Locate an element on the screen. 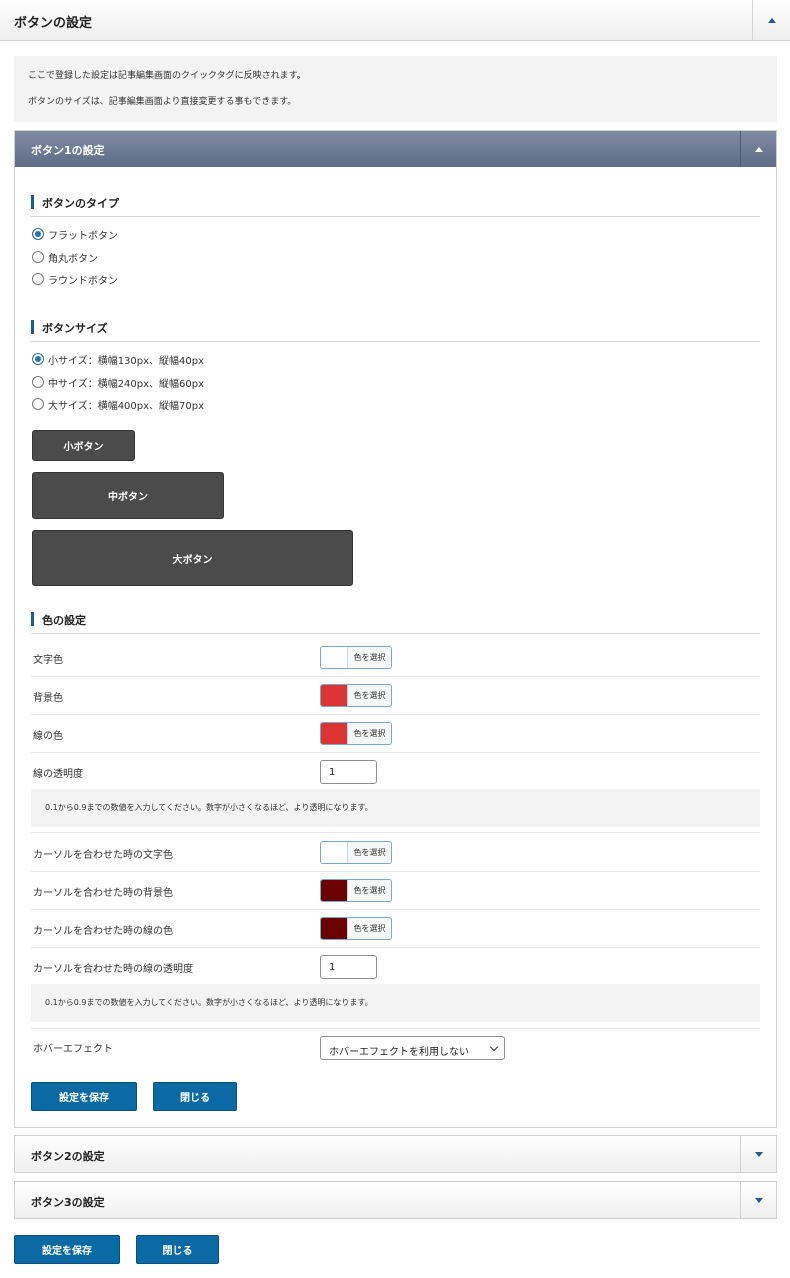 The height and width of the screenshot is (1278, 790). large-button-preview: 大ボタン is located at coordinates (192, 558).